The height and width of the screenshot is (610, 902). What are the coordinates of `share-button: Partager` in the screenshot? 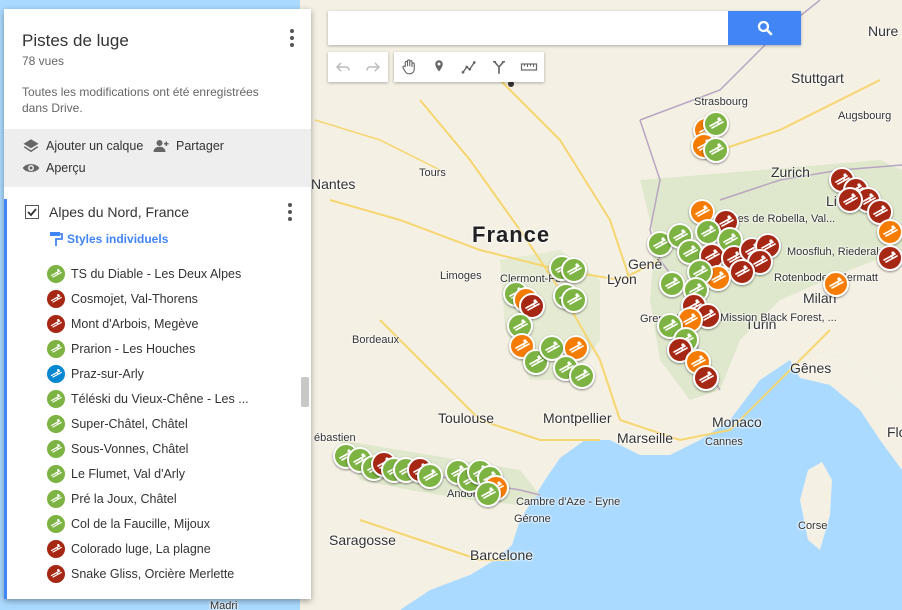 It's located at (188, 146).